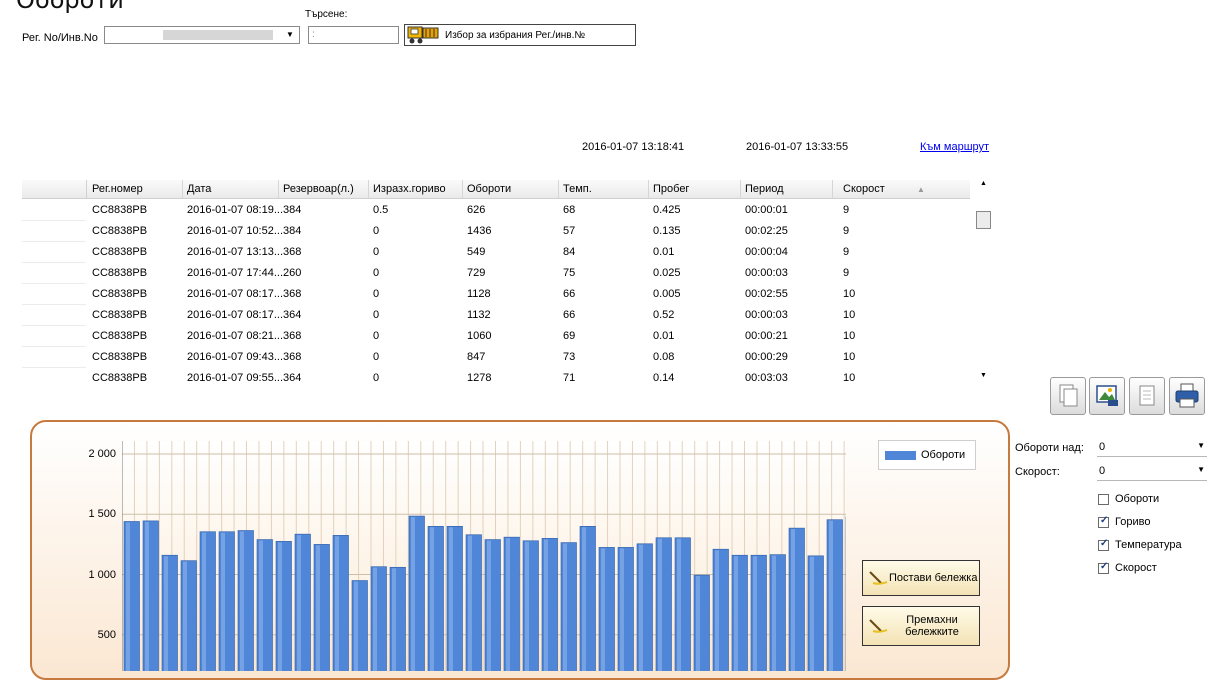 The image size is (1219, 680). What do you see at coordinates (764, 189) in the screenshot?
I see `col-period: Период` at bounding box center [764, 189].